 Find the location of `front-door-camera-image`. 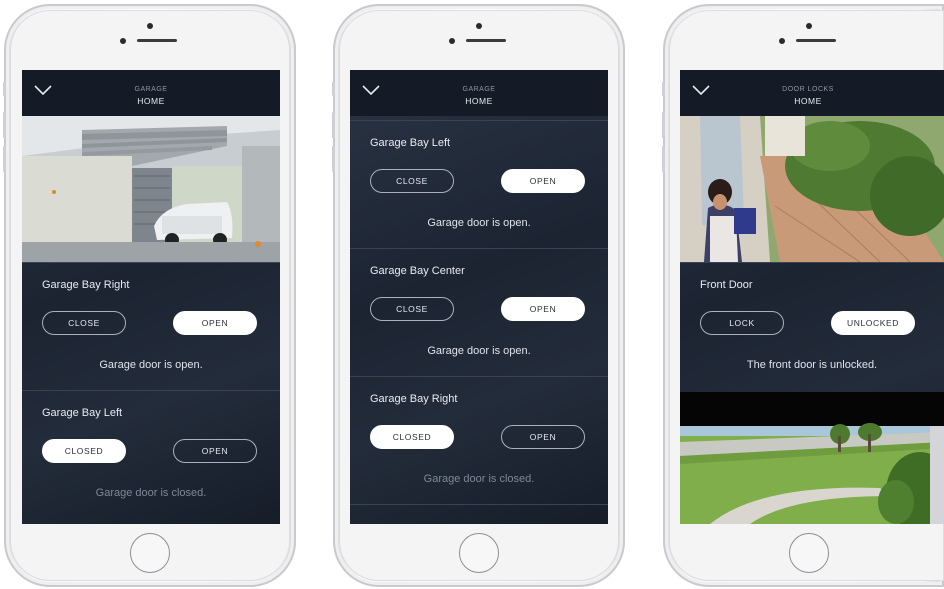

front-door-camera-image is located at coordinates (812, 189).